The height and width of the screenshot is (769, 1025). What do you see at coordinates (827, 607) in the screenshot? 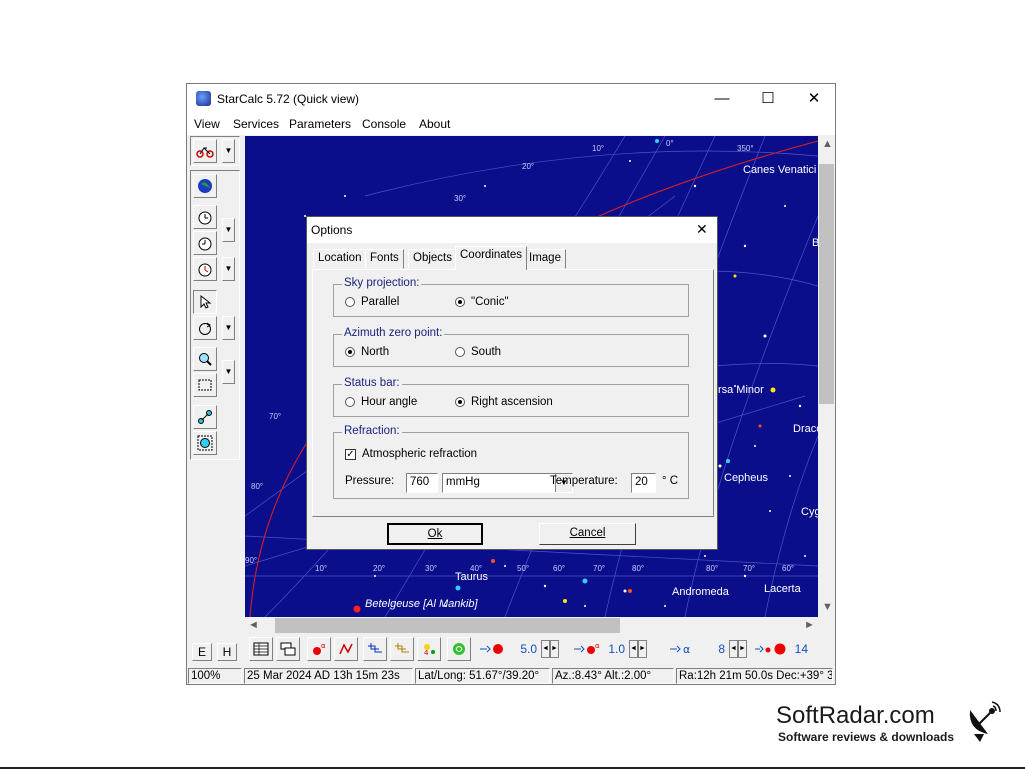
I see `scroll-down-icon: ▼` at bounding box center [827, 607].